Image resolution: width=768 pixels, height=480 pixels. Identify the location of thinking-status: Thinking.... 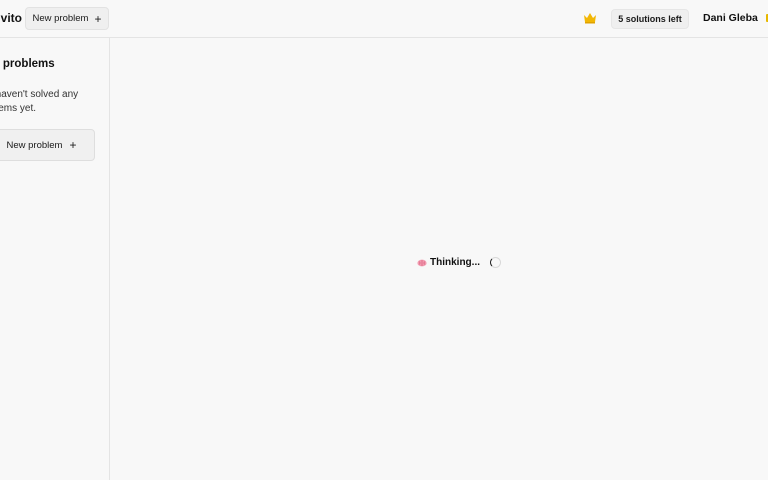
(459, 262).